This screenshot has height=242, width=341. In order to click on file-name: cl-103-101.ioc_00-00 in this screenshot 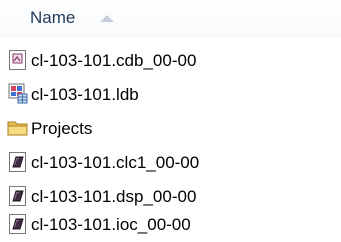, I will do `click(111, 224)`.